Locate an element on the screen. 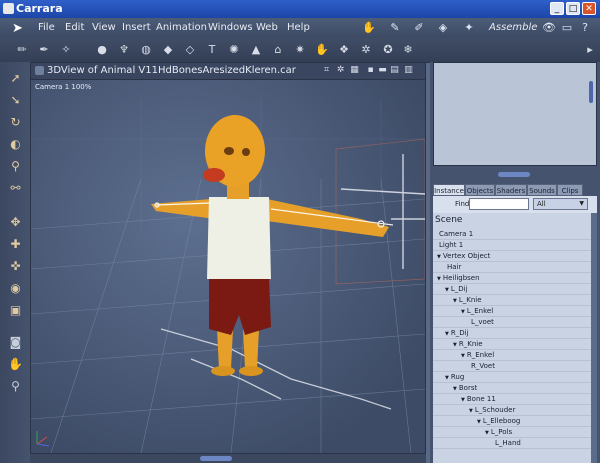  panel-divider-handle is located at coordinates (514, 174).